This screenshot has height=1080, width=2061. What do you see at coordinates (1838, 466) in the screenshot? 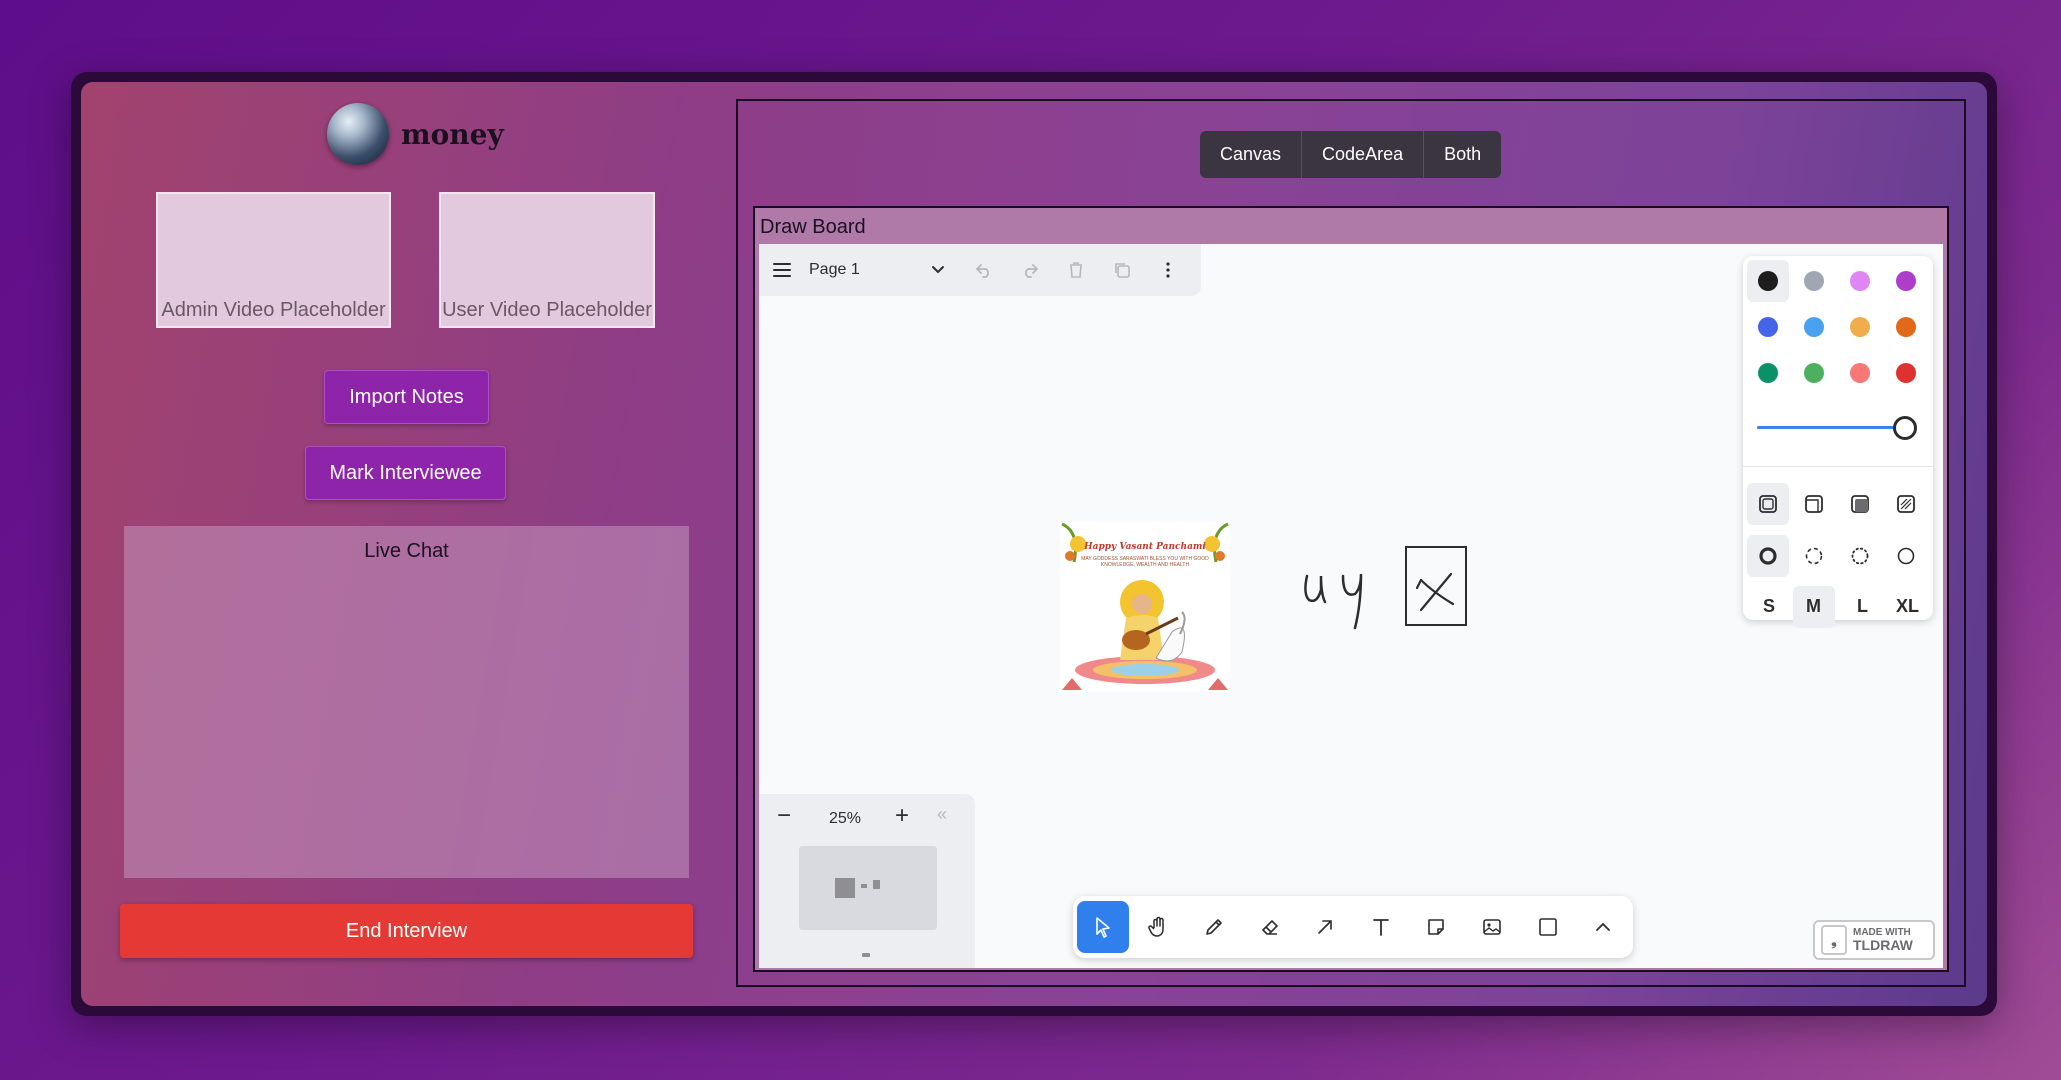
I see `panel-divider` at bounding box center [1838, 466].